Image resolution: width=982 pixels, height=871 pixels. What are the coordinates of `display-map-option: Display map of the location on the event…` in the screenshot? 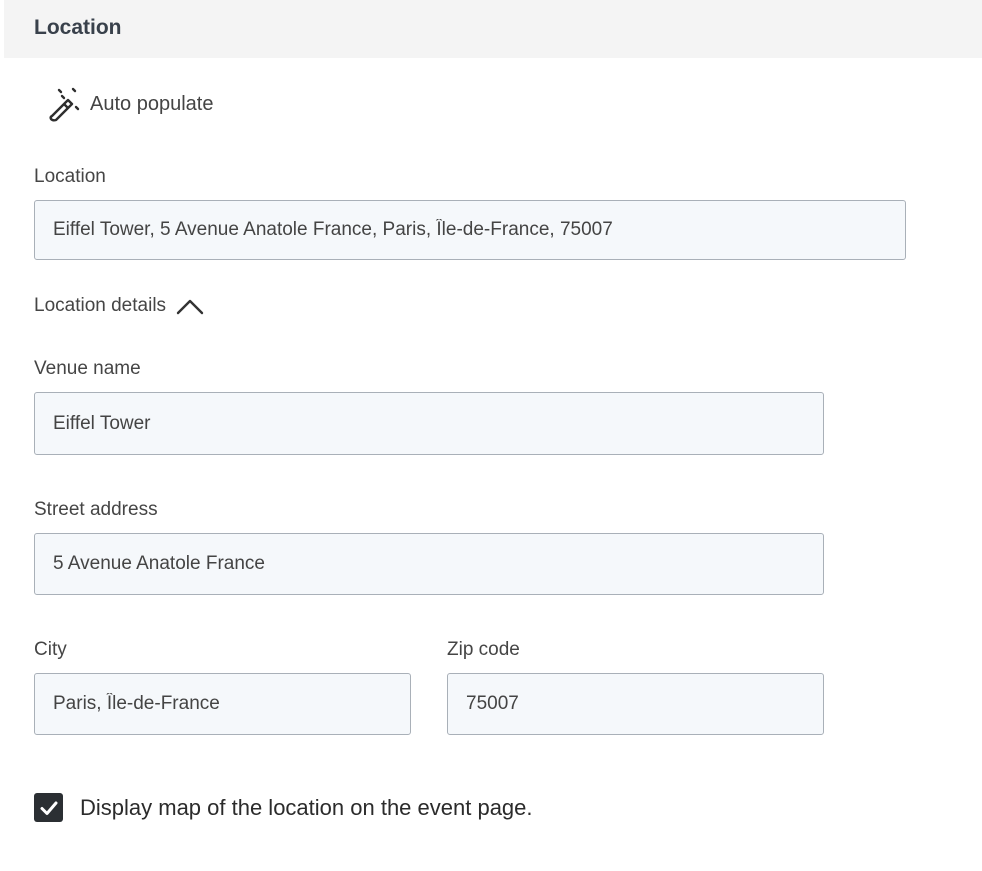 It's located at (283, 807).